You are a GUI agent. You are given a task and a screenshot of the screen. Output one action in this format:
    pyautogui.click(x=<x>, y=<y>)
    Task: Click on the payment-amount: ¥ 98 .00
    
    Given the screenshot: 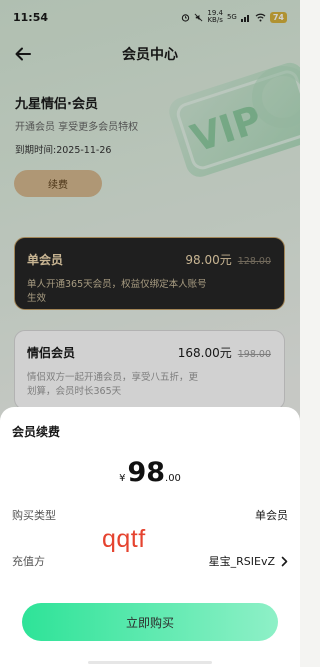 What is the action you would take?
    pyautogui.click(x=150, y=472)
    